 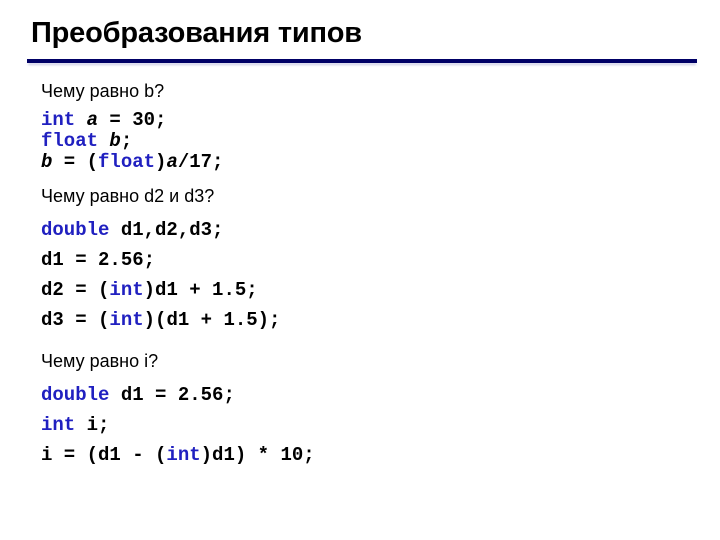 What do you see at coordinates (196, 33) in the screenshot?
I see `page-title: Преобразования типов` at bounding box center [196, 33].